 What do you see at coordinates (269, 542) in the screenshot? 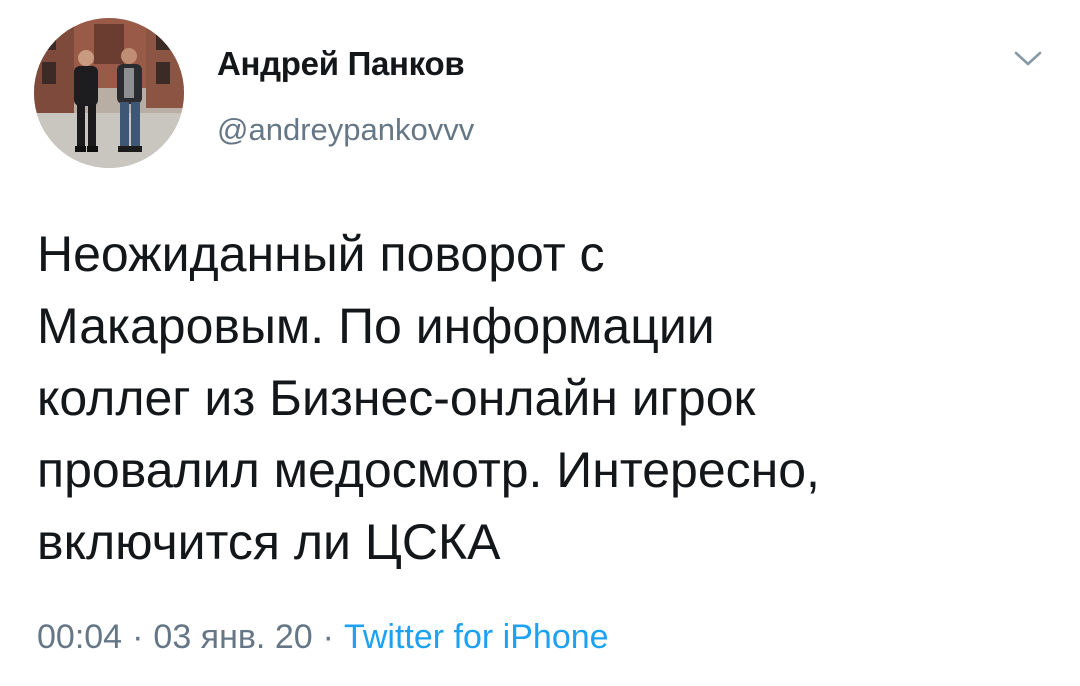
I see `tweet-text-line: включится ли ЦСКА` at bounding box center [269, 542].